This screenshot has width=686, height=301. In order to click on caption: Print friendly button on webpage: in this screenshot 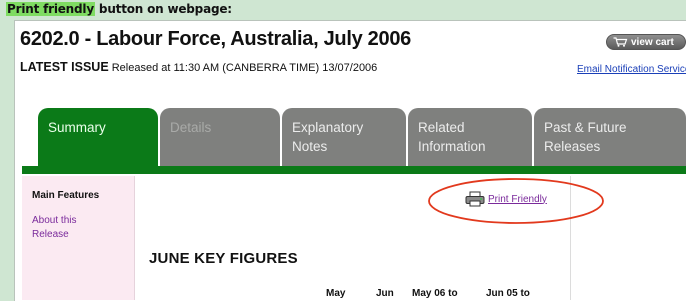, I will do `click(119, 9)`.